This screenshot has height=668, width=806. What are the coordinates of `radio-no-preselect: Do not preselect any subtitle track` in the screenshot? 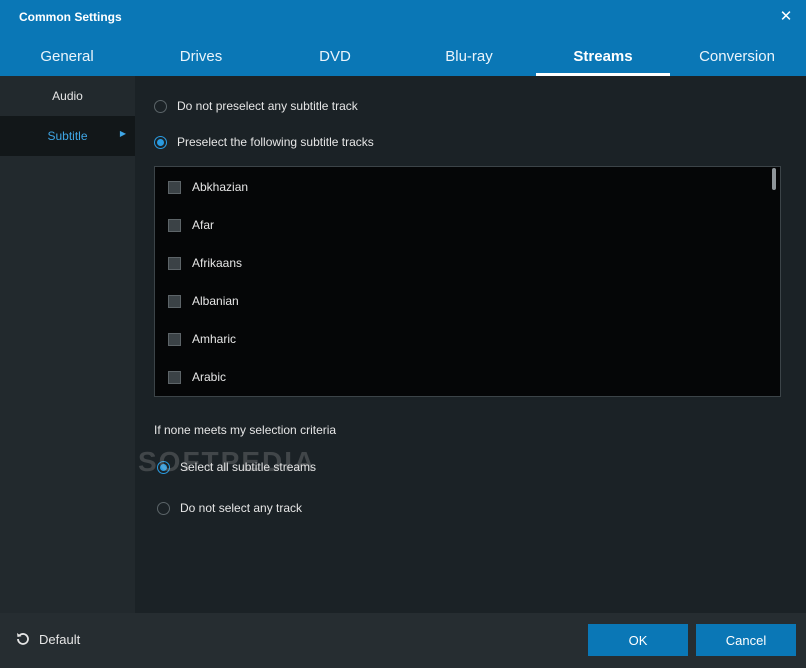 It's located at (256, 106).